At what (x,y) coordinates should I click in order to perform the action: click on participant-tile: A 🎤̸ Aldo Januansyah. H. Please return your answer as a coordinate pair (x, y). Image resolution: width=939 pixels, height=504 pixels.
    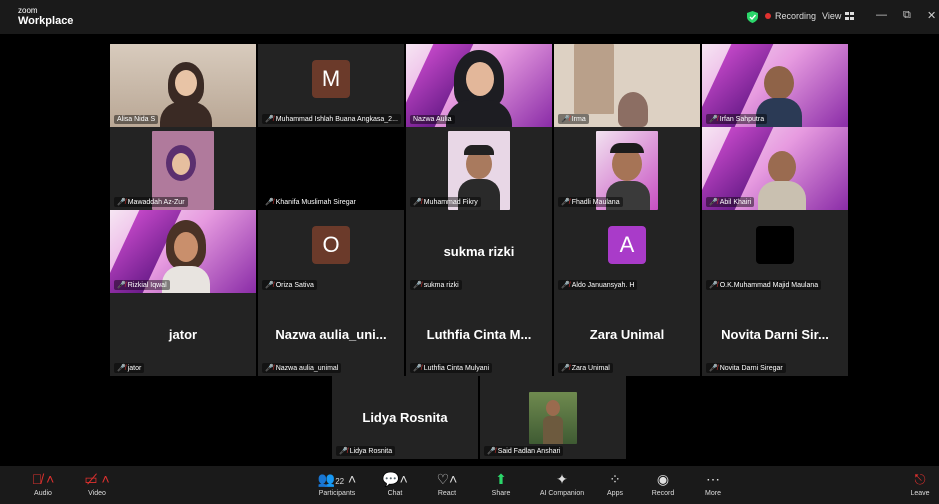
    Looking at the image, I should click on (627, 251).